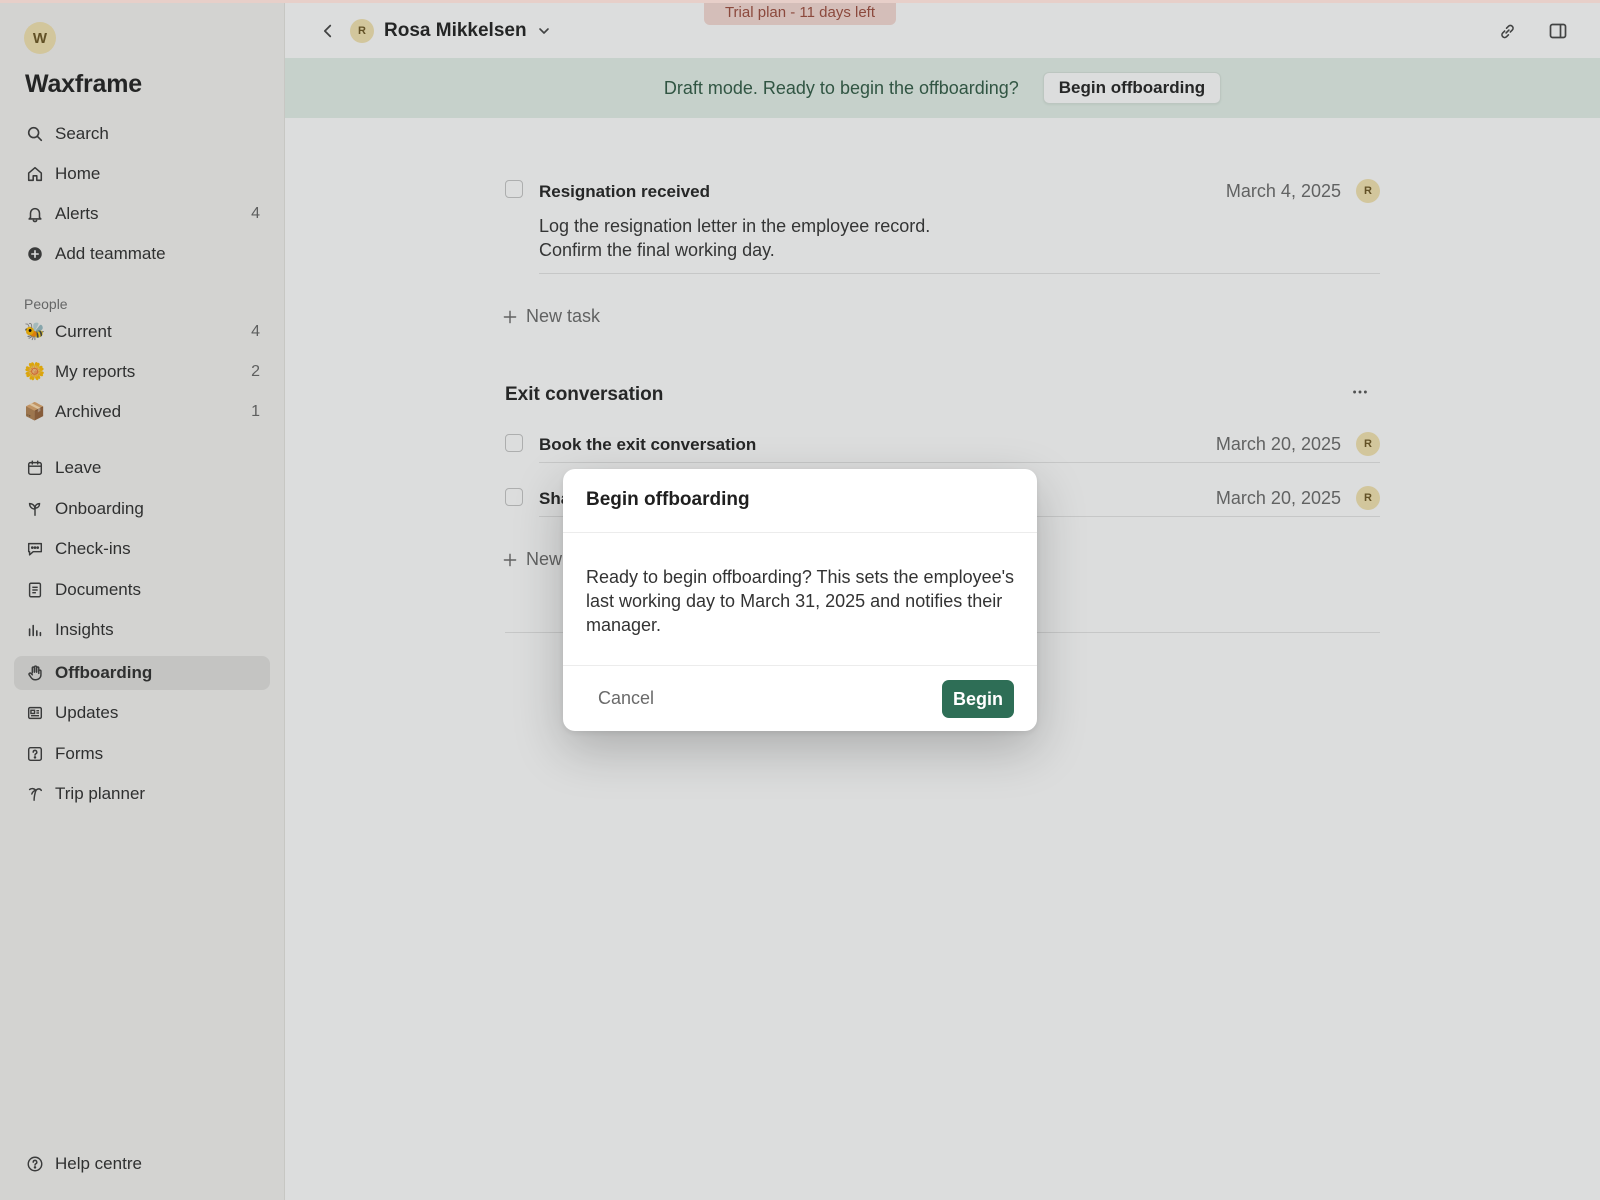 The image size is (1600, 1200). I want to click on begin-button: Begin, so click(977, 699).